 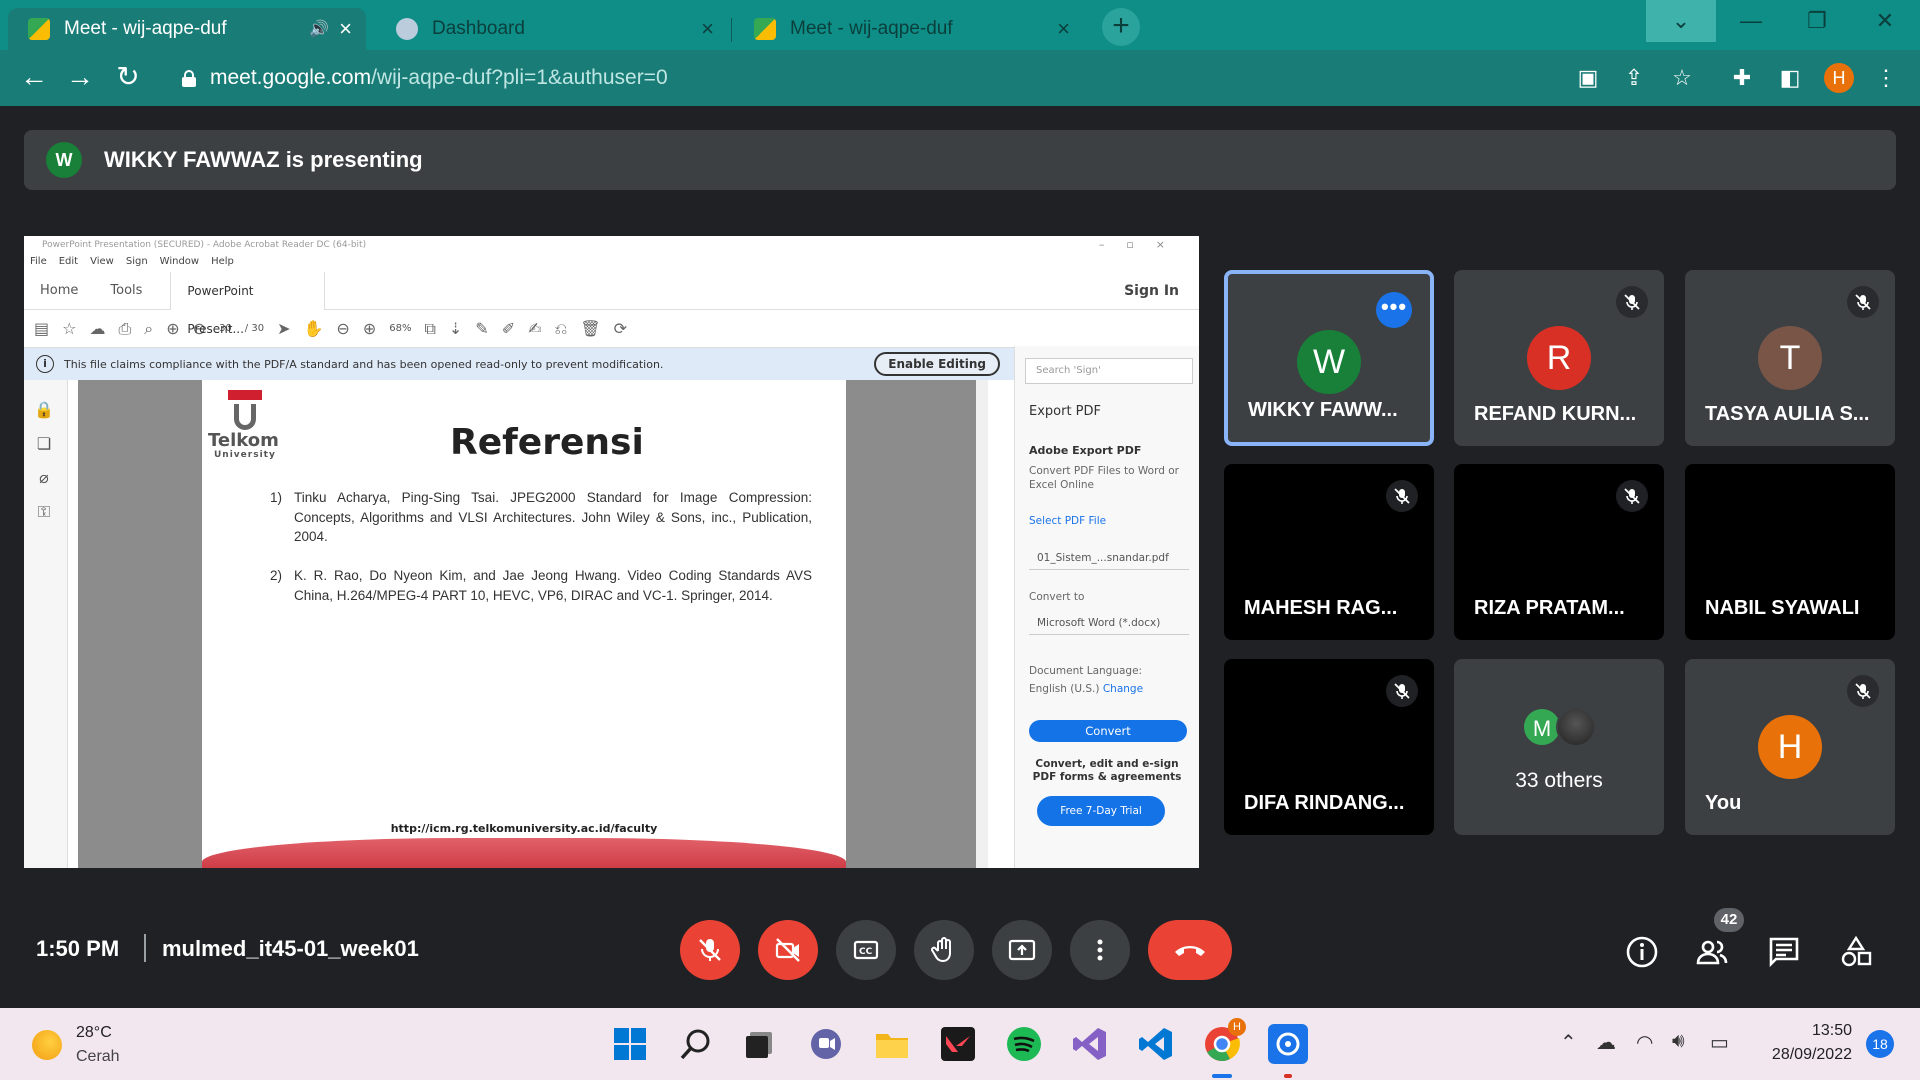 I want to click on chrome-profile-badge: H, so click(x=1237, y=1027).